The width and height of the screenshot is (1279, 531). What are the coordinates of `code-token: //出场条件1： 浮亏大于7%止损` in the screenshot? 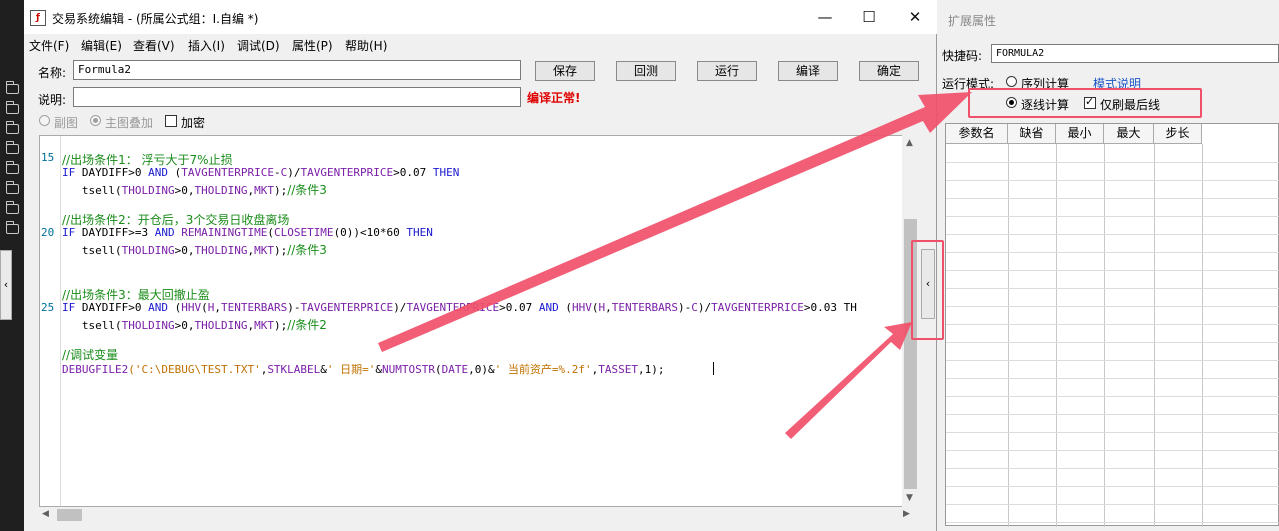 It's located at (147, 160).